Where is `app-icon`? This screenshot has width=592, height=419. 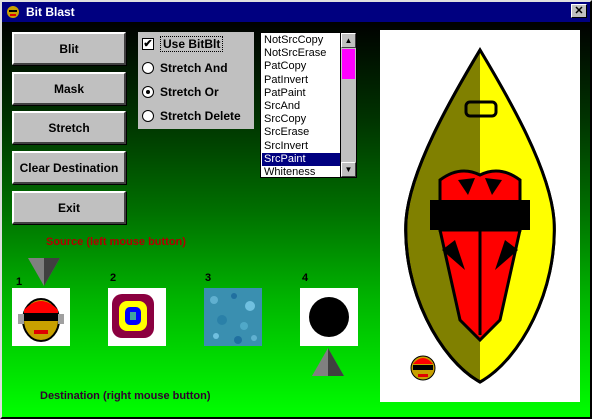
app-icon is located at coordinates (13, 12).